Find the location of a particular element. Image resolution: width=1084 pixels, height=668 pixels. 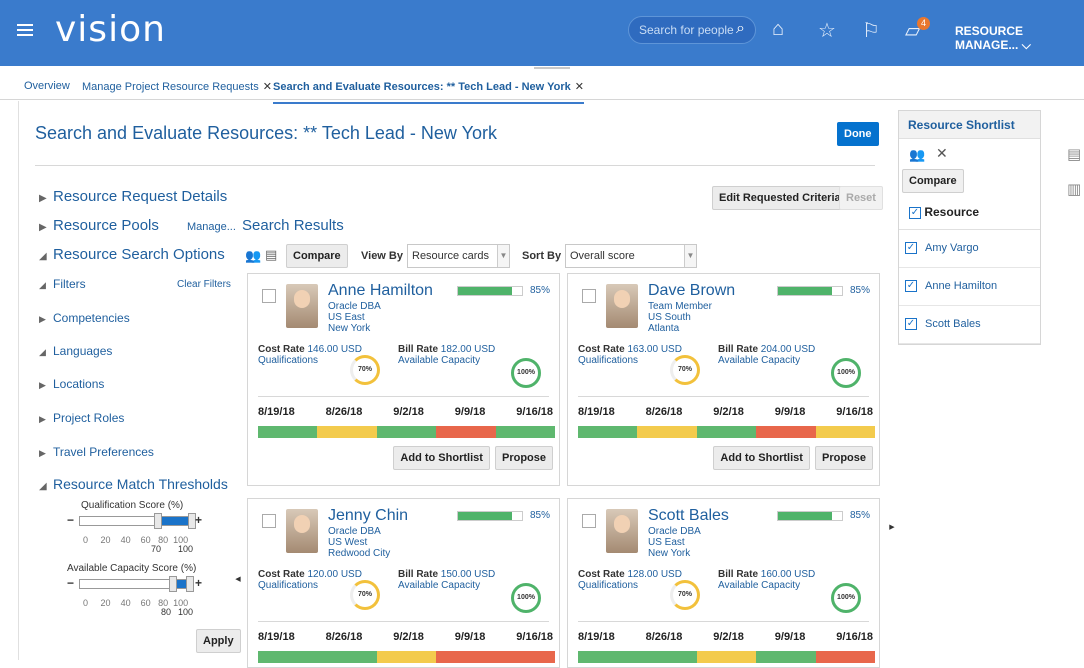

compare-button: Compare is located at coordinates (317, 256).